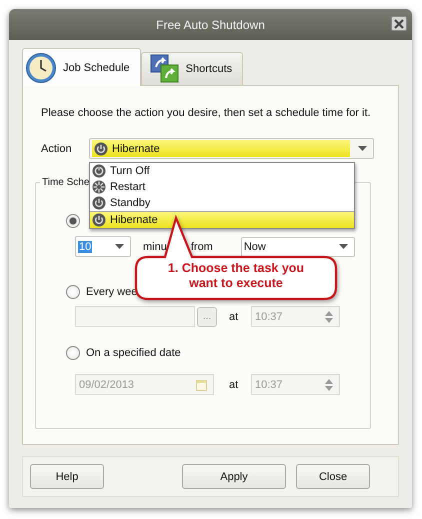 The image size is (422, 519). I want to click on tab: Job Schedule, so click(81, 67).